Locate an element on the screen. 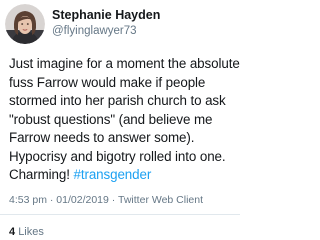 The width and height of the screenshot is (320, 240). tweet-text-line: fuss Farrow would make if people is located at coordinates (107, 82).